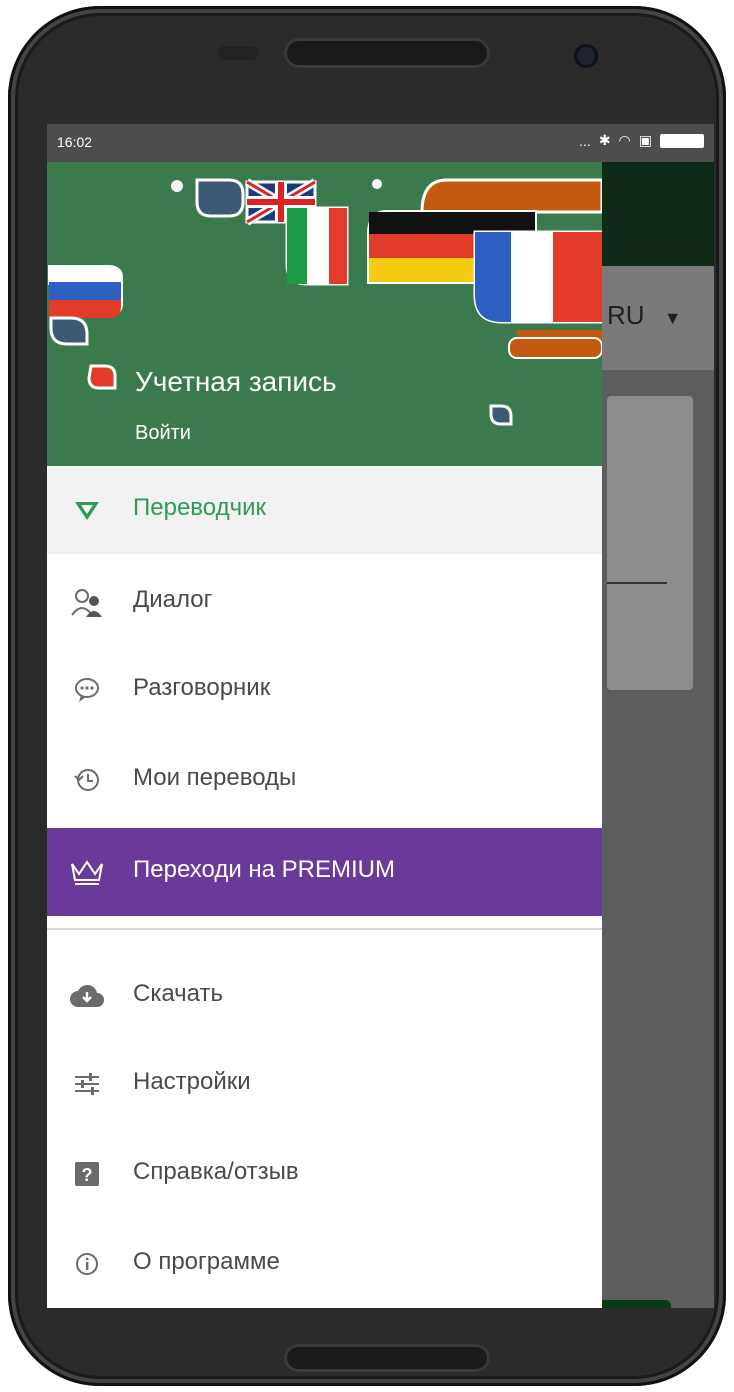  What do you see at coordinates (163, 433) in the screenshot?
I see `login-link: Войти` at bounding box center [163, 433].